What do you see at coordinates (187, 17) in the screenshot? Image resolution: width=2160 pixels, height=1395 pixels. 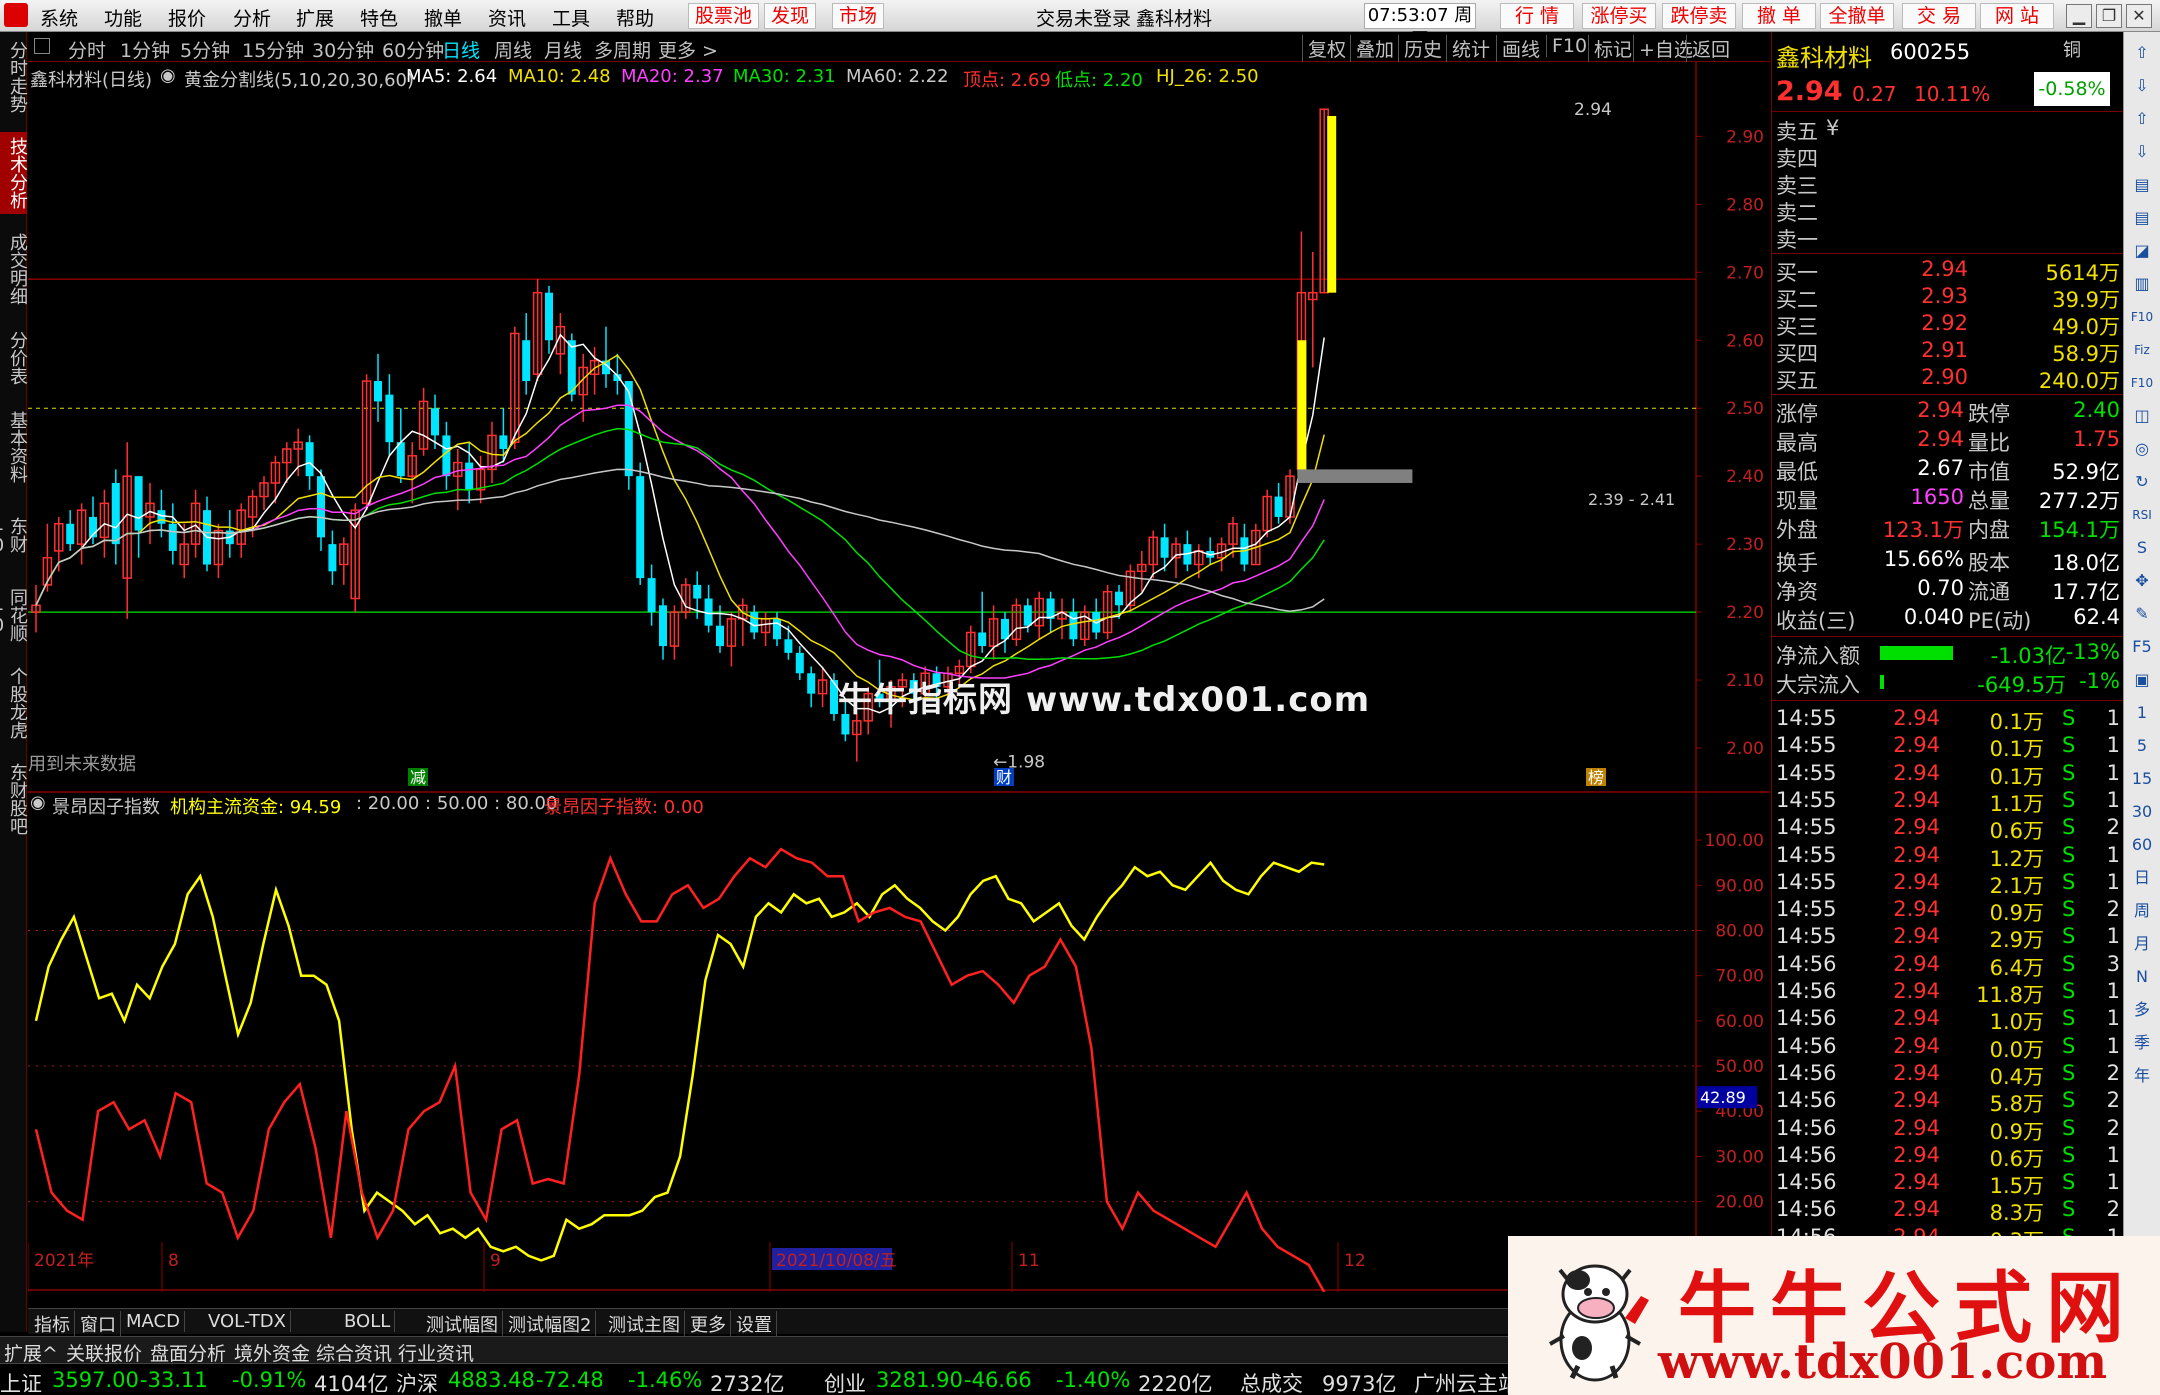 I see `menu-item-2: 报价` at bounding box center [187, 17].